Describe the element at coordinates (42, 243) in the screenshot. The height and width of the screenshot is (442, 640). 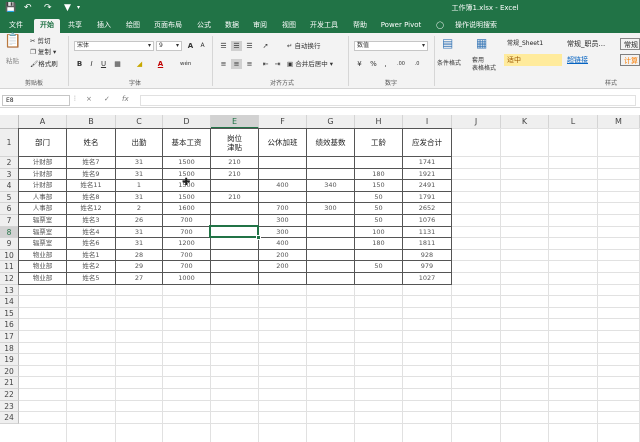
I see `table-cell: 辐票室` at that location.